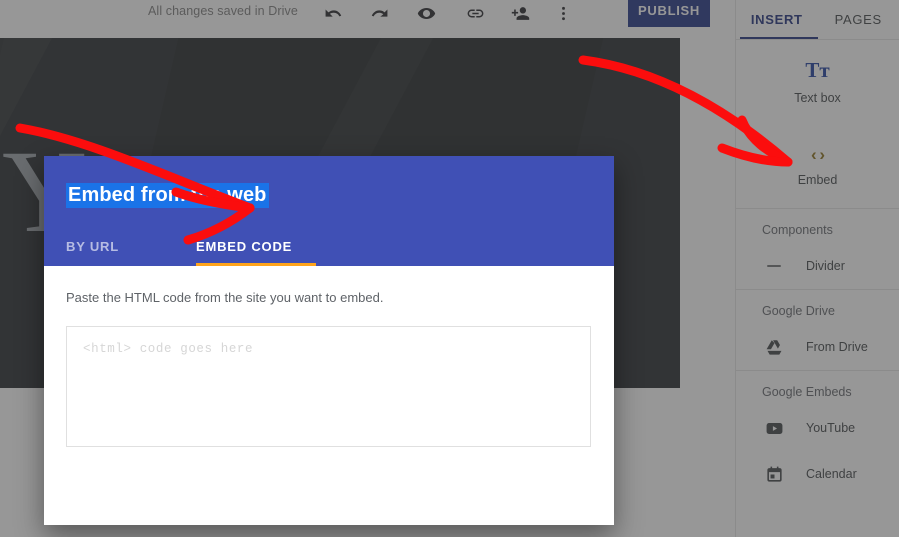 The height and width of the screenshot is (537, 899). I want to click on tab-embed-code: EMBED CODE, so click(256, 246).